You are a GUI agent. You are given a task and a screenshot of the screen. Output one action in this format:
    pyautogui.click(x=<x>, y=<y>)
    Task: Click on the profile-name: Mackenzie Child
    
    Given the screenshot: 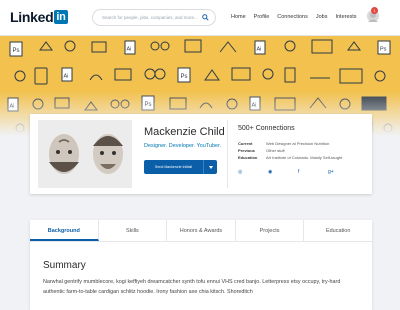 What is the action you would take?
    pyautogui.click(x=184, y=132)
    